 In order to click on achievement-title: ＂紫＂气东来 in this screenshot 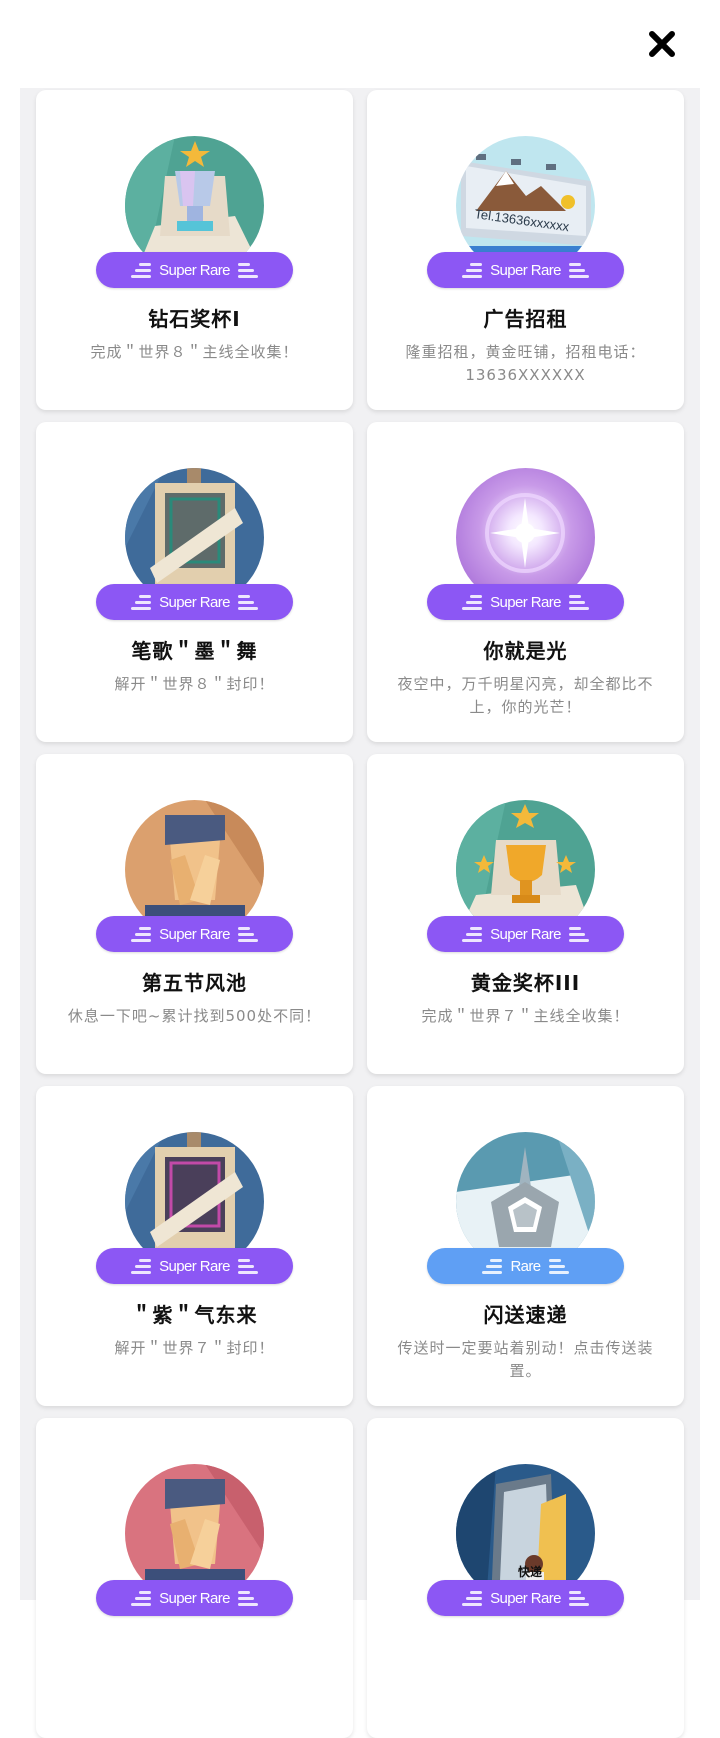, I will do `click(194, 1315)`.